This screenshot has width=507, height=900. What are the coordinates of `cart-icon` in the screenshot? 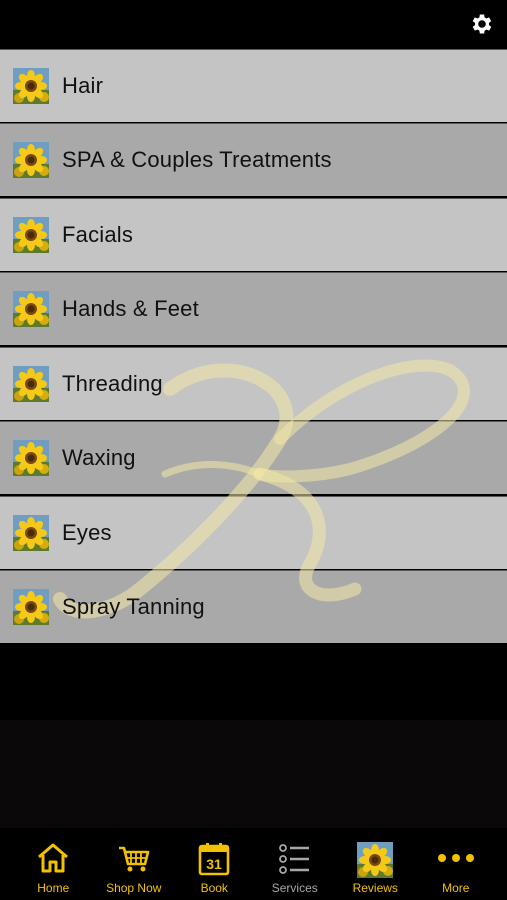 It's located at (134, 859).